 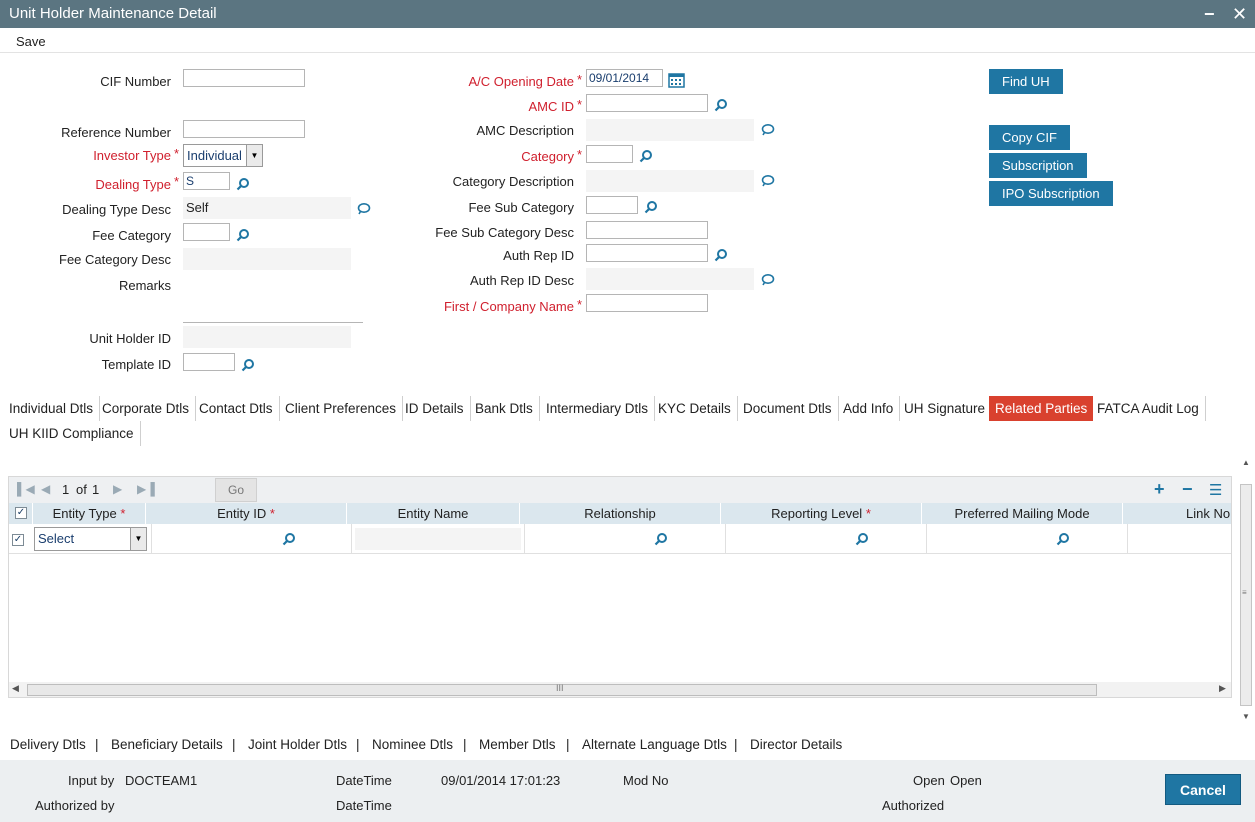 What do you see at coordinates (246, 513) in the screenshot?
I see `col-entity-id: Entity ID *` at bounding box center [246, 513].